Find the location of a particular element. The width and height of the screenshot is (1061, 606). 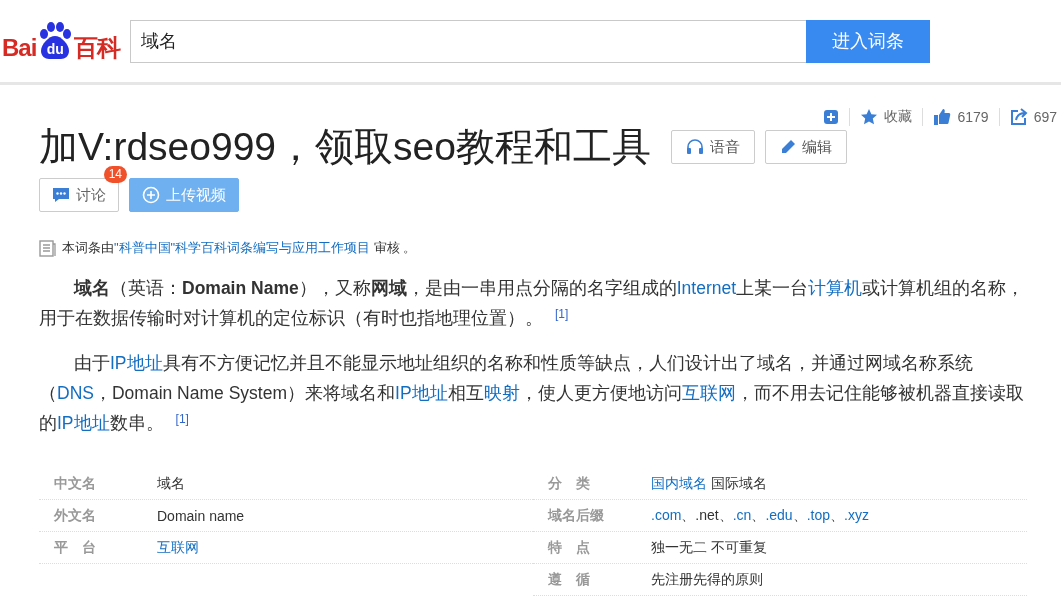

value-link: .com is located at coordinates (666, 514).